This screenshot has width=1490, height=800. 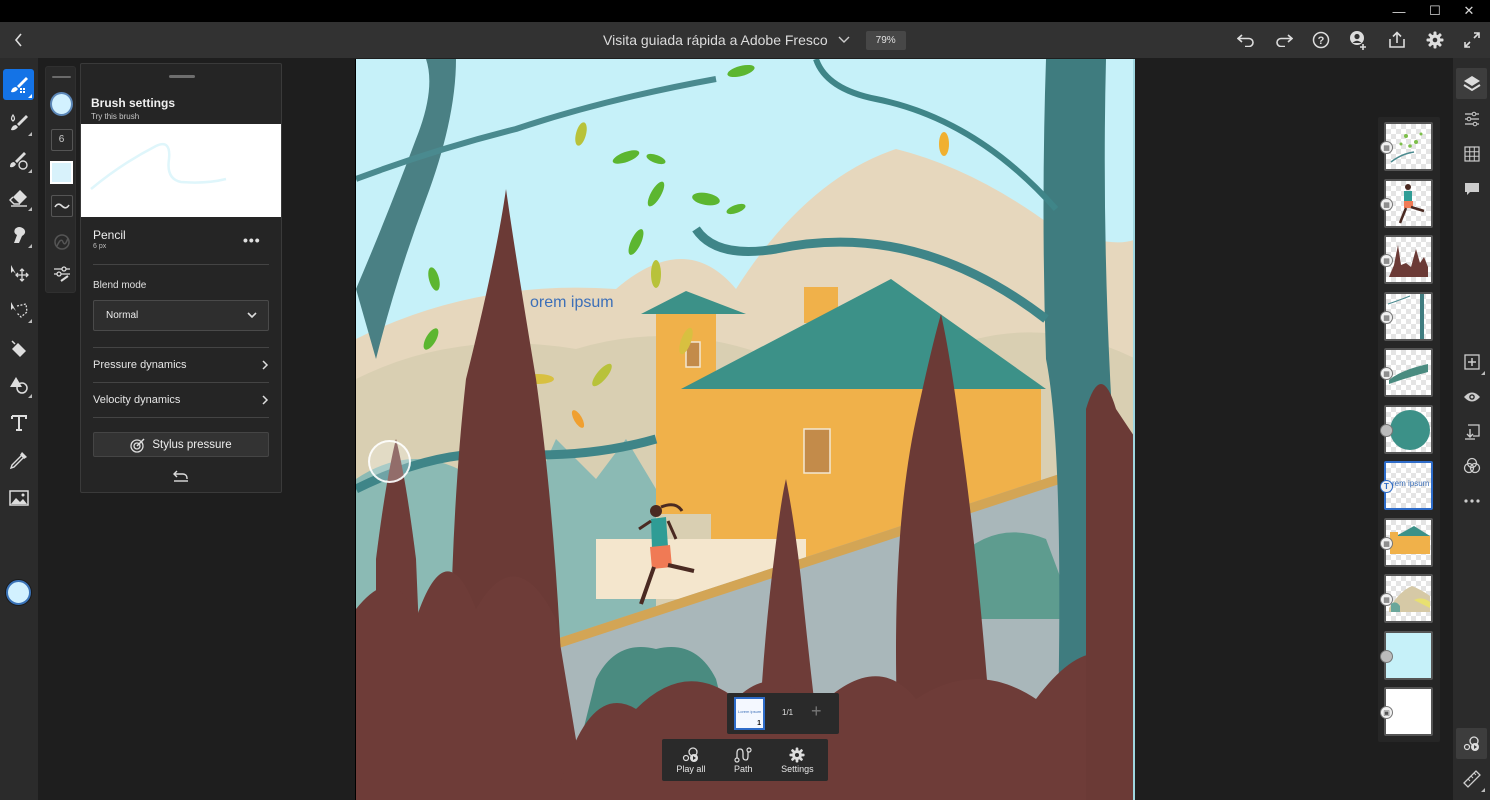 What do you see at coordinates (252, 240) in the screenshot?
I see `brush-more-button: •••` at bounding box center [252, 240].